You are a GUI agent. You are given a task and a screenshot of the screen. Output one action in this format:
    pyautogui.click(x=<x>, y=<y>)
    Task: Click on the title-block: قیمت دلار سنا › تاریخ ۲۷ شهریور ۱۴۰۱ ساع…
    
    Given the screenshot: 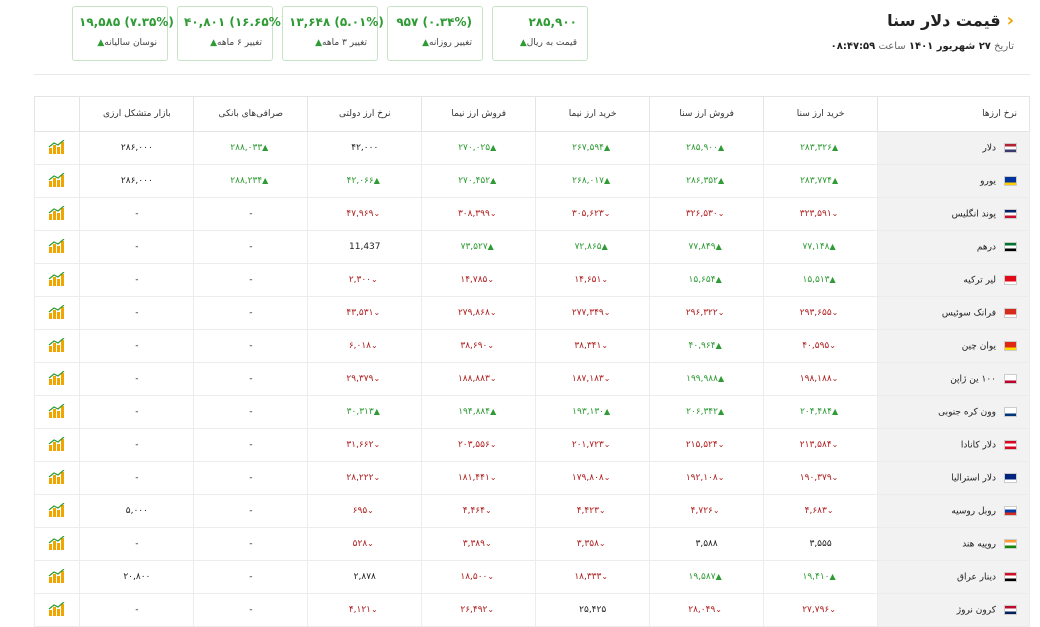 What is the action you would take?
    pyautogui.click(x=922, y=31)
    